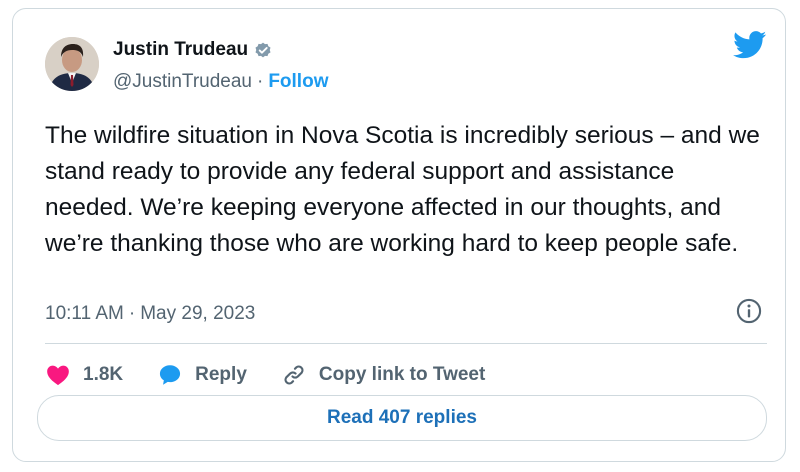 The width and height of the screenshot is (800, 472). What do you see at coordinates (182, 82) in the screenshot?
I see `author-handle: @JustinTrudeau` at bounding box center [182, 82].